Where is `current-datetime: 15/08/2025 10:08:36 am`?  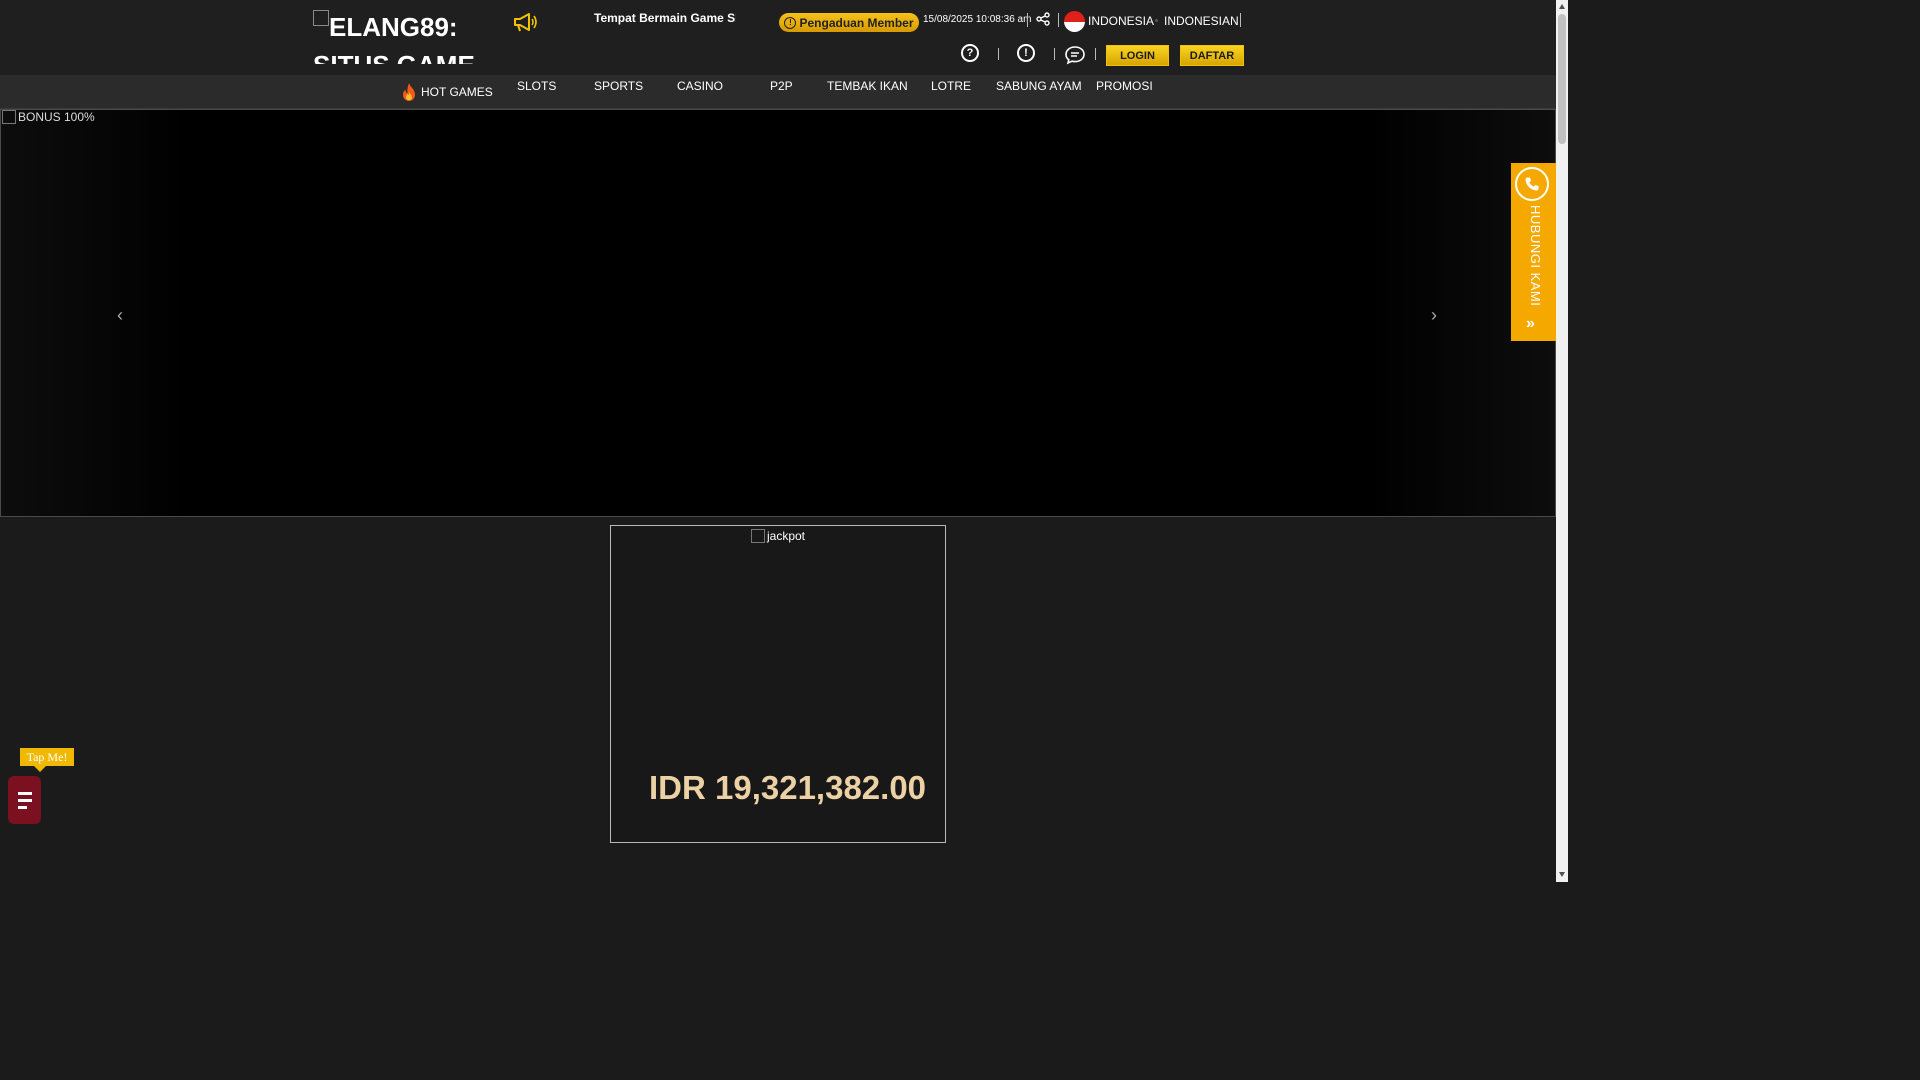 current-datetime: 15/08/2025 10:08:36 am is located at coordinates (977, 19).